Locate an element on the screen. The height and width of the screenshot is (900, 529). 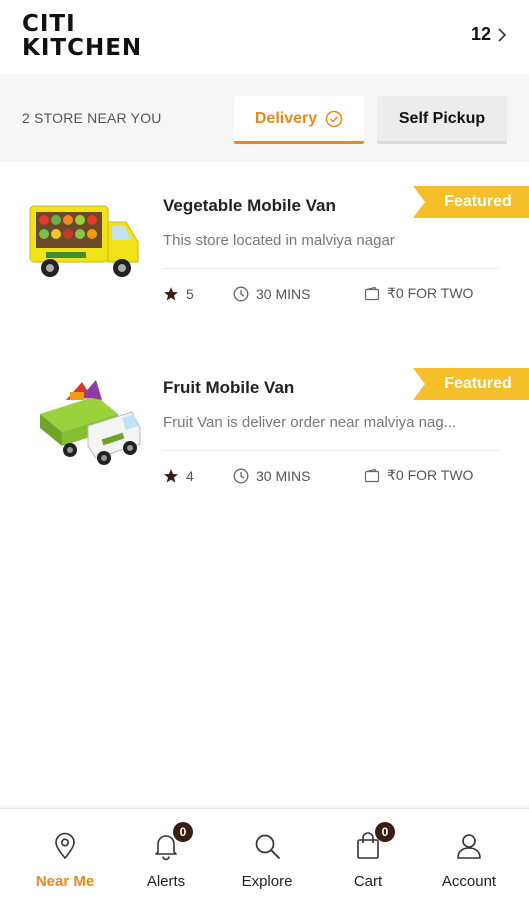
search-icon is located at coordinates (267, 846).